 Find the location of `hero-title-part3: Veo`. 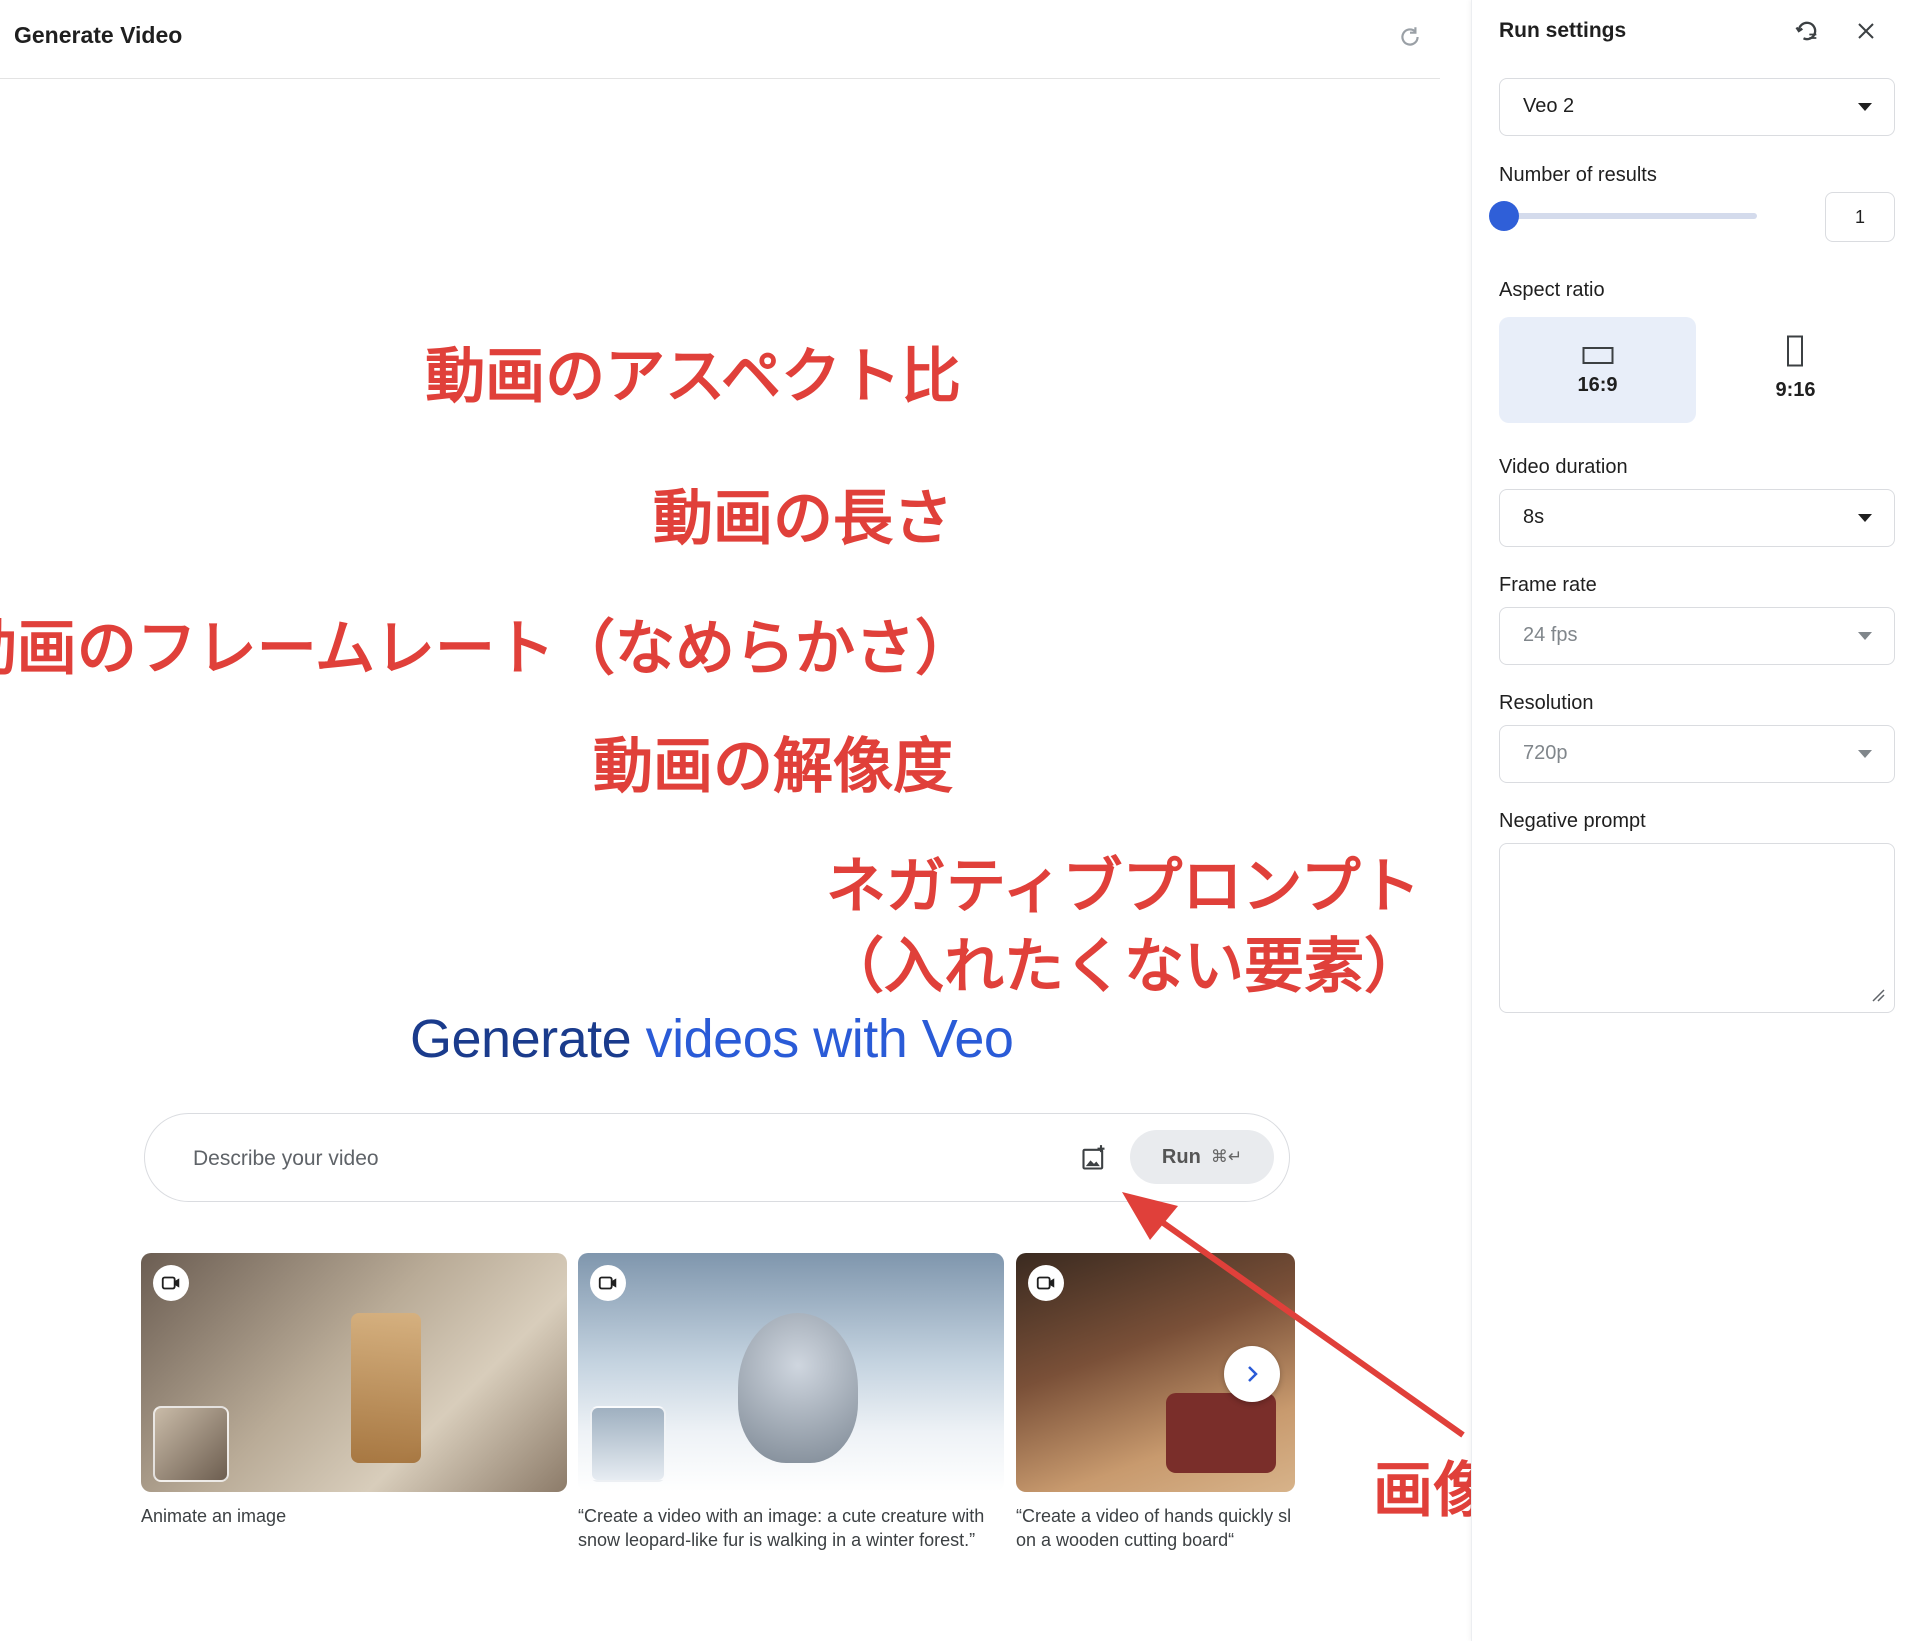

hero-title-part3: Veo is located at coordinates (967, 1039).